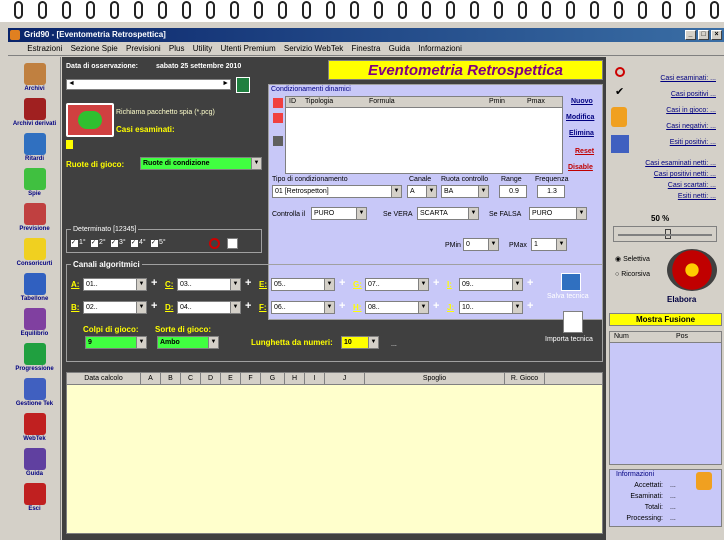 The height and width of the screenshot is (540, 724). What do you see at coordinates (448, 213) in the screenshot?
I see `if-true-select: SCARTA ▼` at bounding box center [448, 213].